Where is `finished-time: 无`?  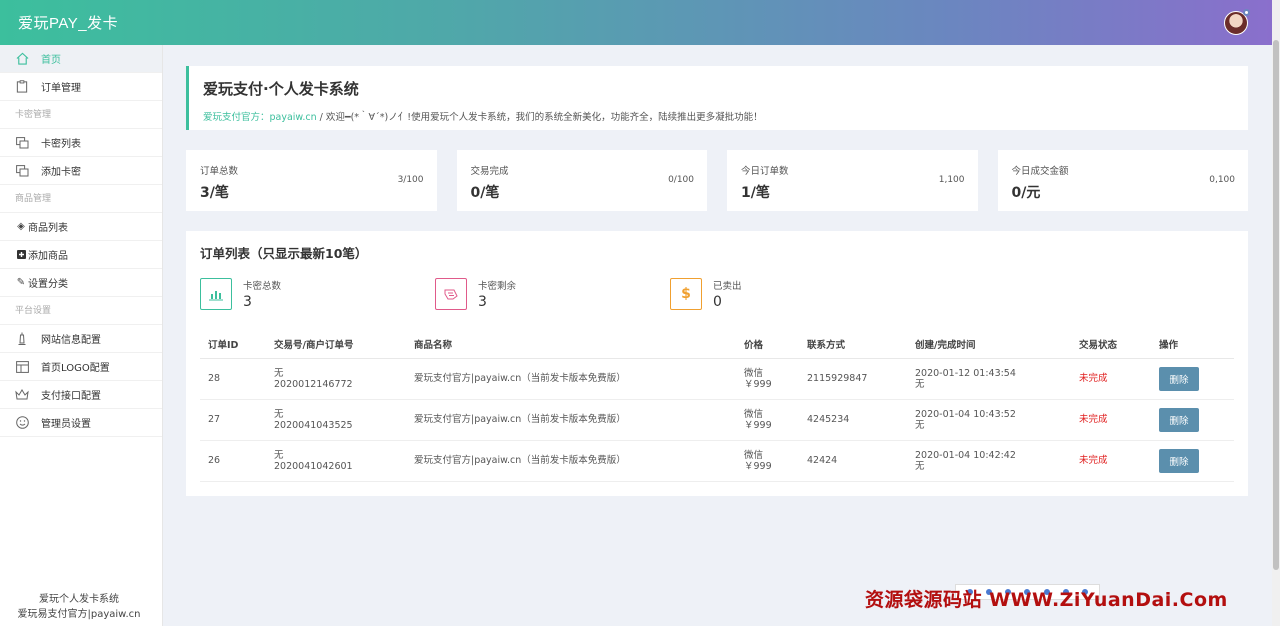 finished-time: 无 is located at coordinates (920, 425).